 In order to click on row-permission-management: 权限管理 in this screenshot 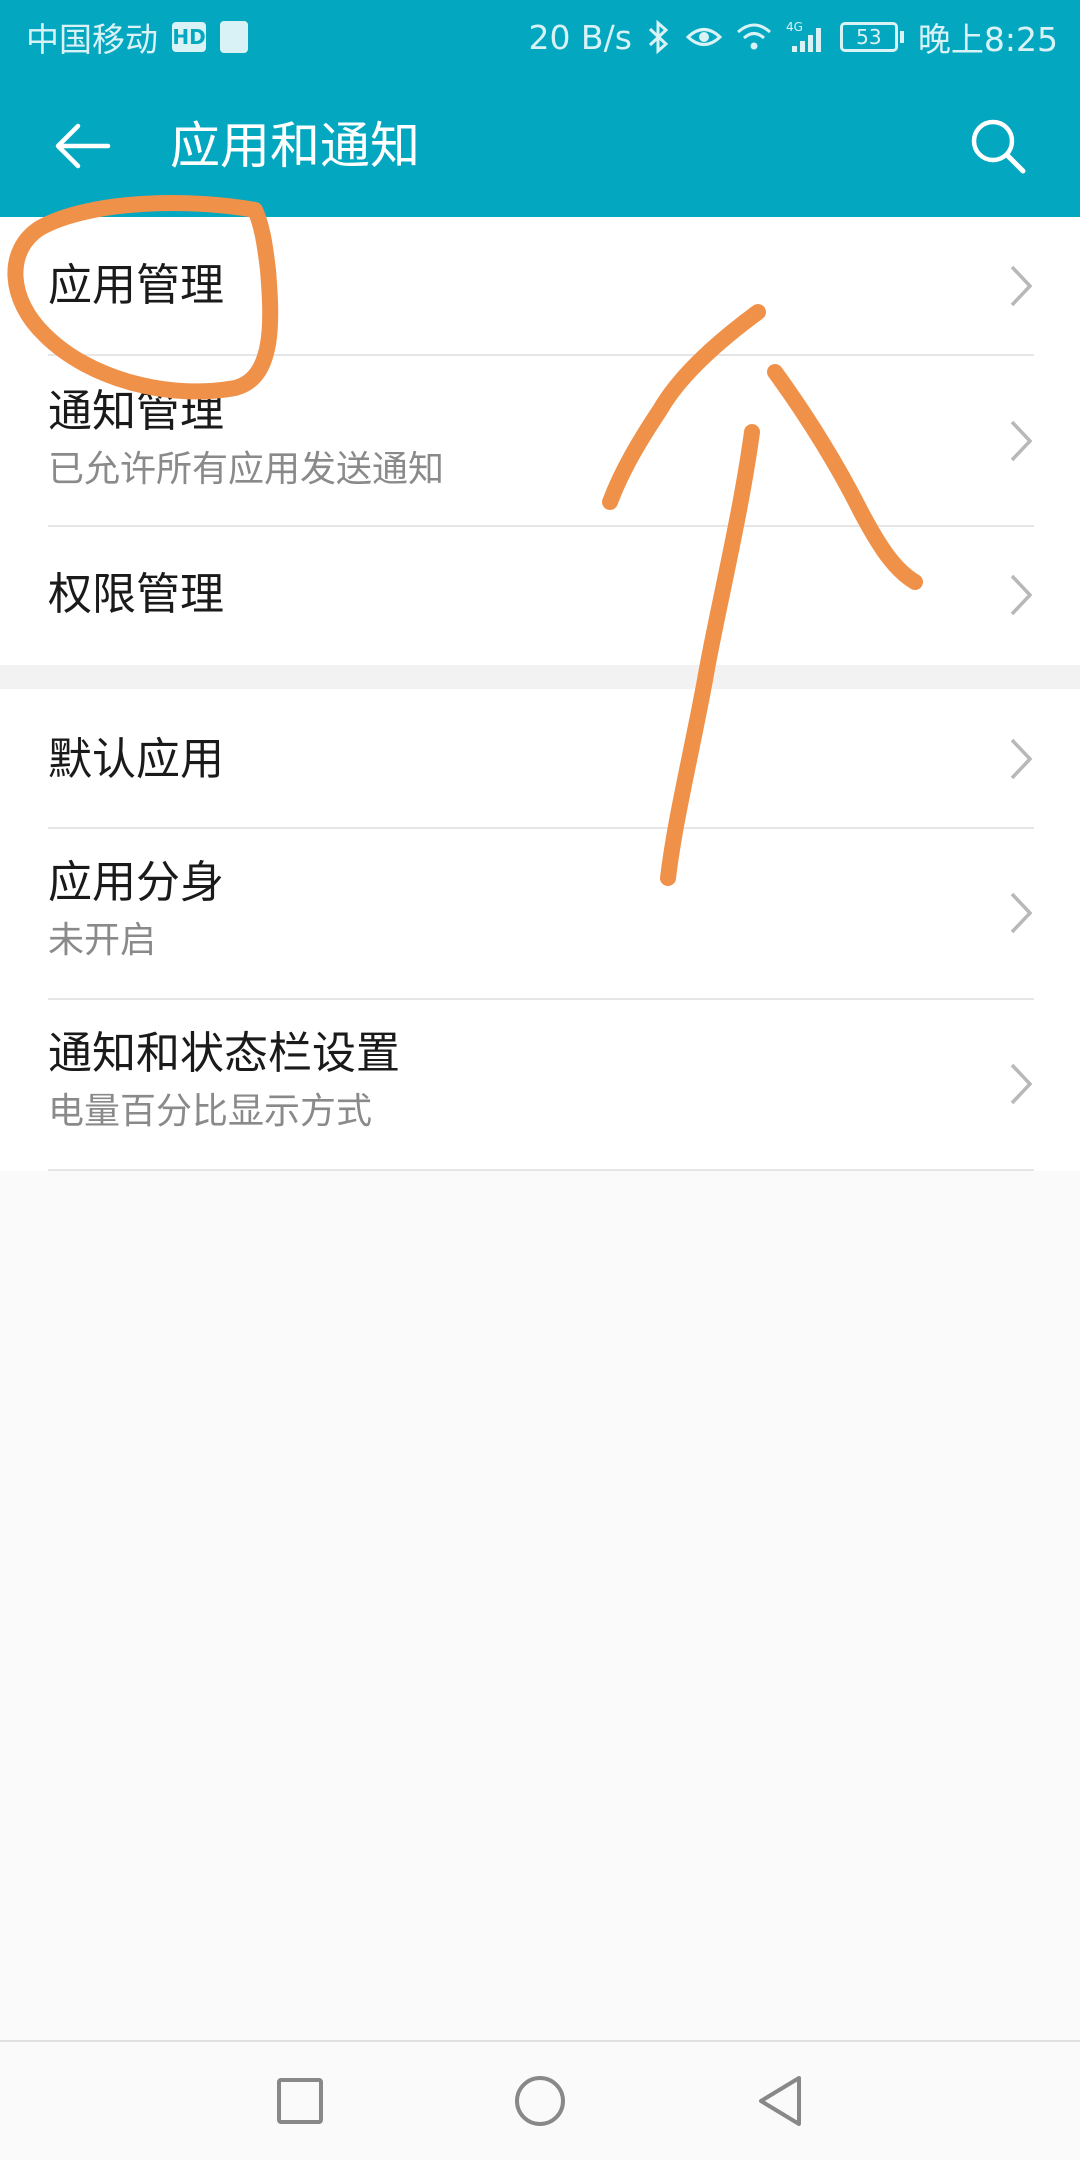, I will do `click(540, 596)`.